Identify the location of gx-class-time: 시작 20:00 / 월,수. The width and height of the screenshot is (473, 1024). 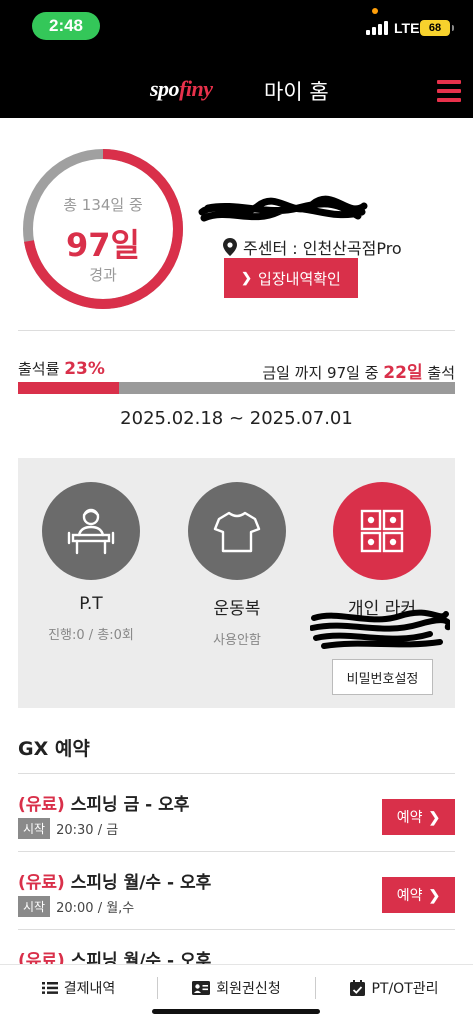
(76, 906).